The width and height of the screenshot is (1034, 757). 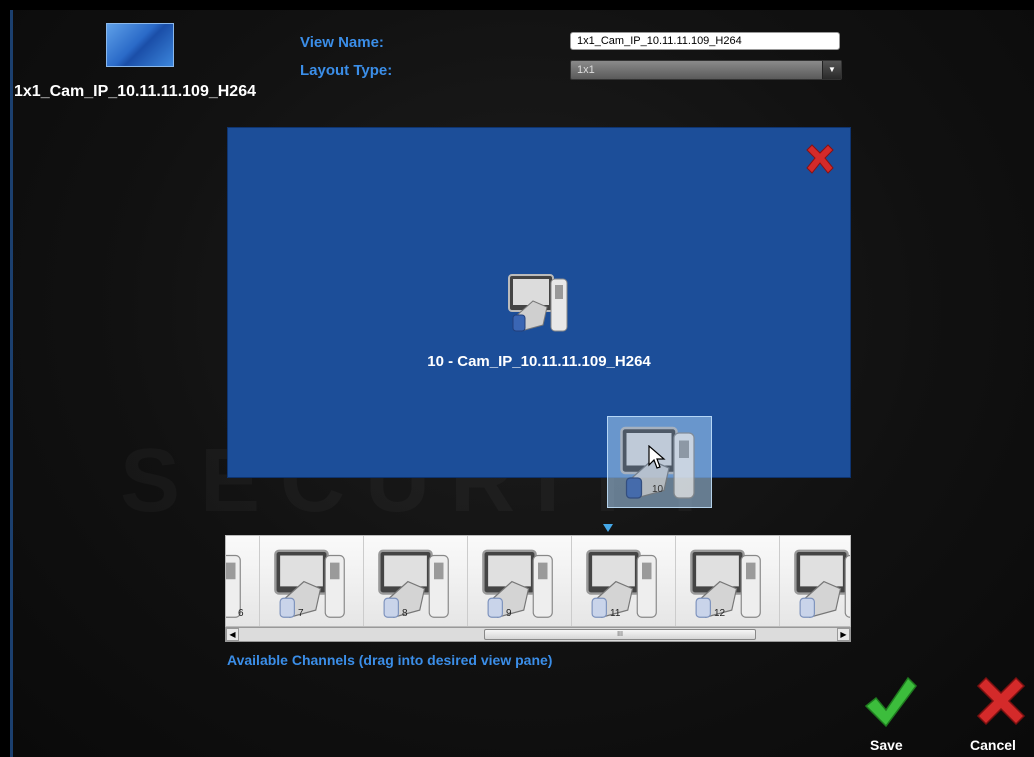 What do you see at coordinates (241, 613) in the screenshot?
I see `channel-number: 6` at bounding box center [241, 613].